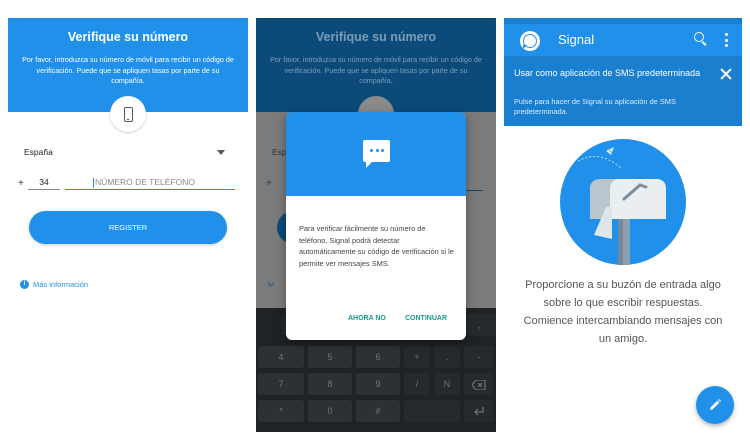  What do you see at coordinates (330, 357) in the screenshot?
I see `keyboard-key: 5` at bounding box center [330, 357].